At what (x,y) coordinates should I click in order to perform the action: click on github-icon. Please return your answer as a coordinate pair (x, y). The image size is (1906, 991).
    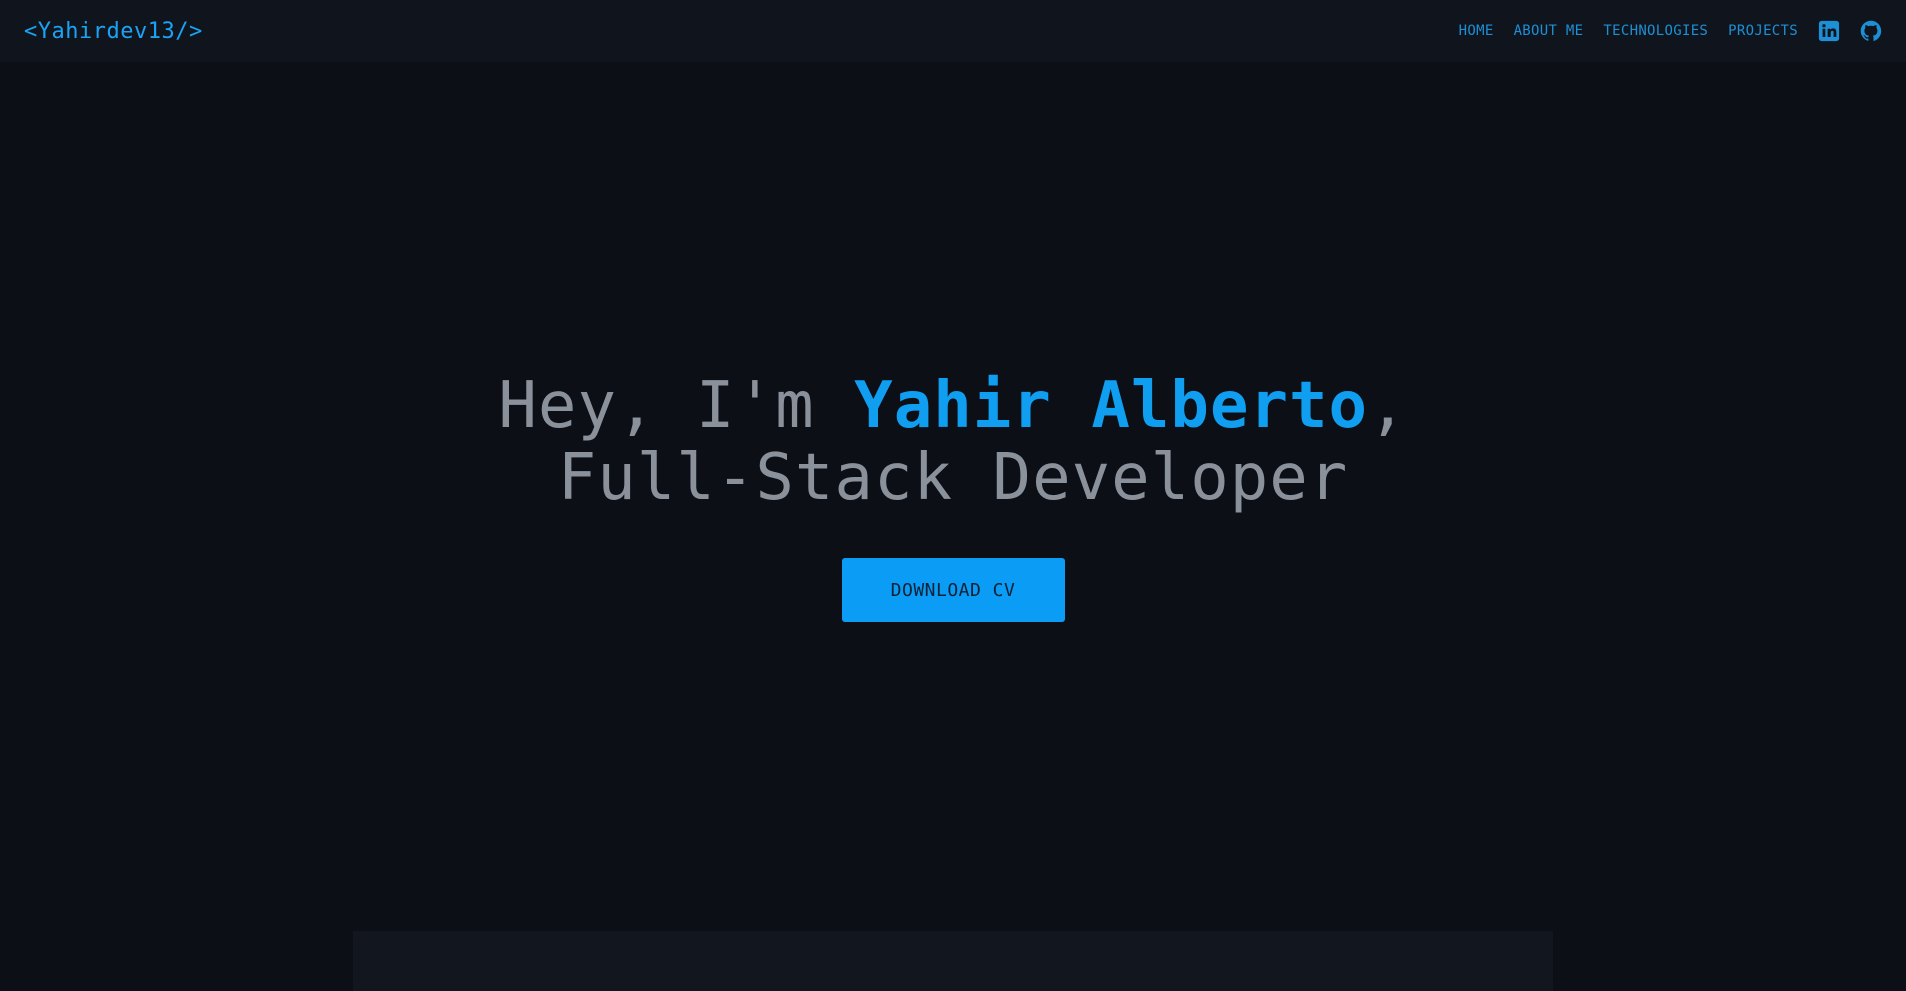
    Looking at the image, I should click on (1871, 31).